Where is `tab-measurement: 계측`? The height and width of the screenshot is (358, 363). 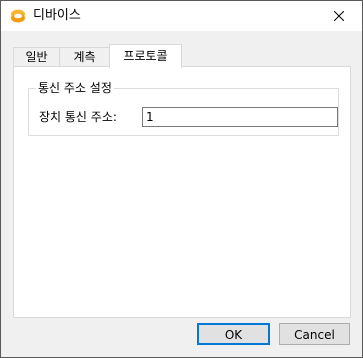 tab-measurement: 계측 is located at coordinates (84, 57).